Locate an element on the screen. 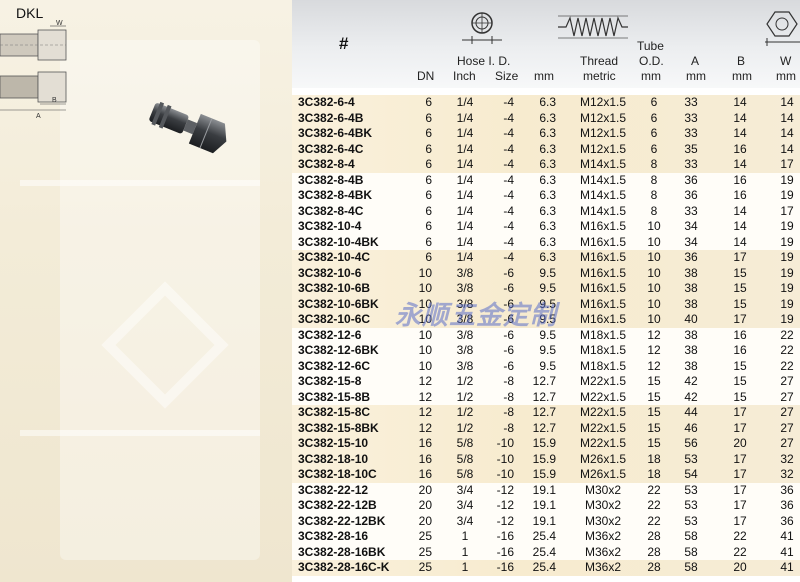 This screenshot has width=800, height=582. tube-od-cell: 12 is located at coordinates (654, 334).